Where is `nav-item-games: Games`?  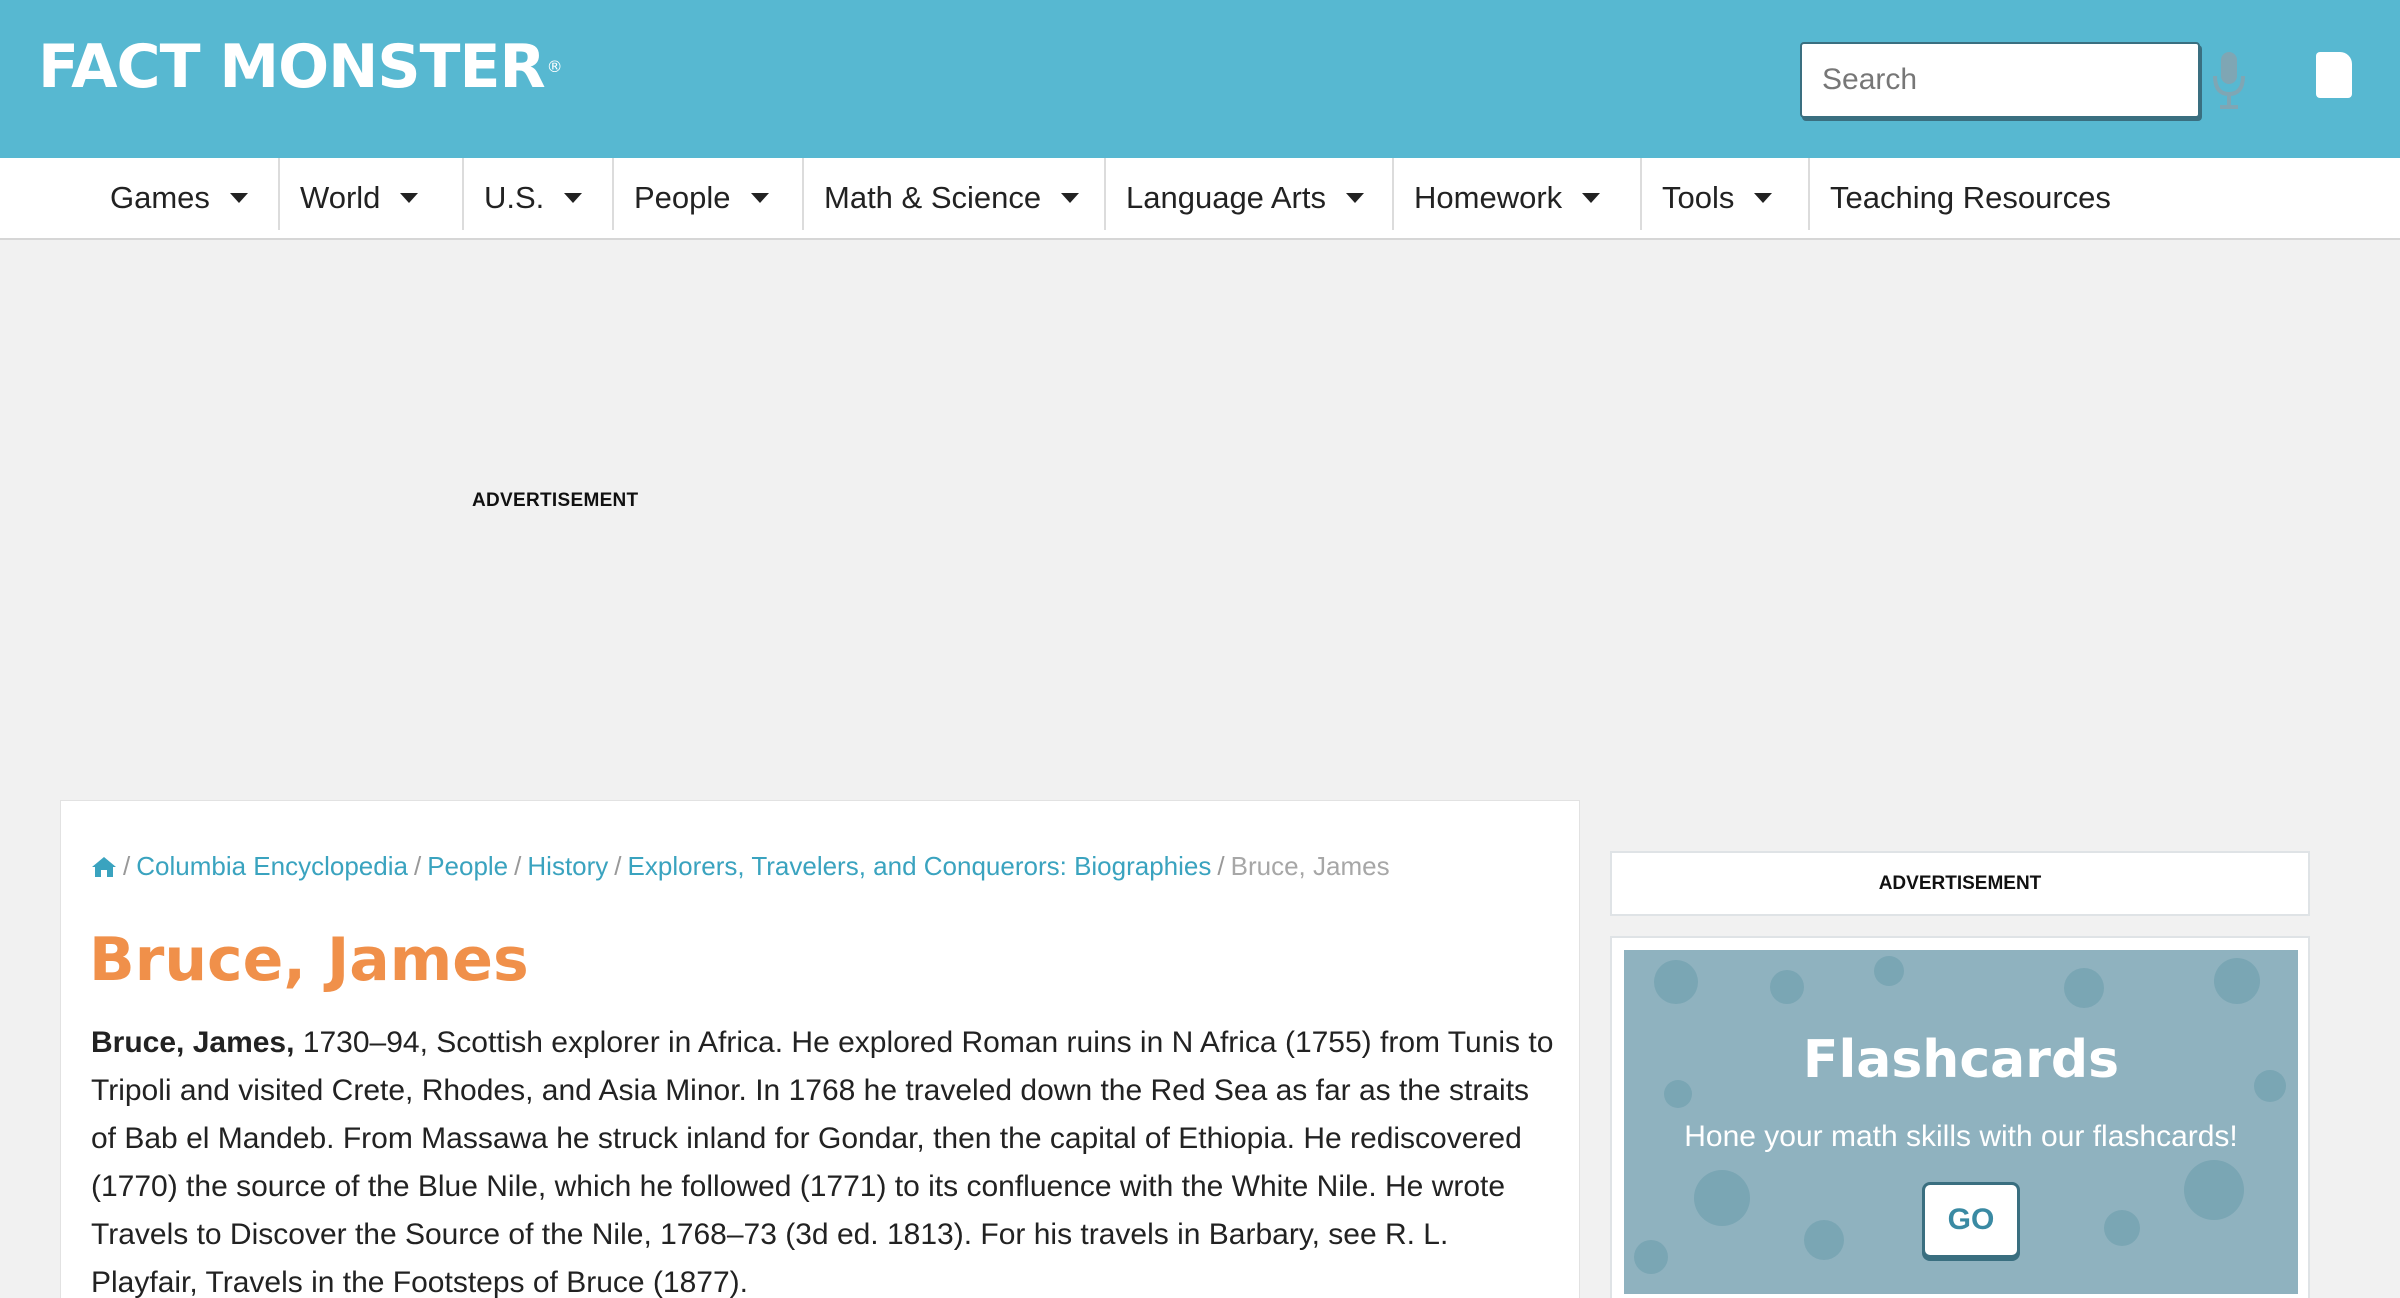
nav-item-games: Games is located at coordinates (179, 198).